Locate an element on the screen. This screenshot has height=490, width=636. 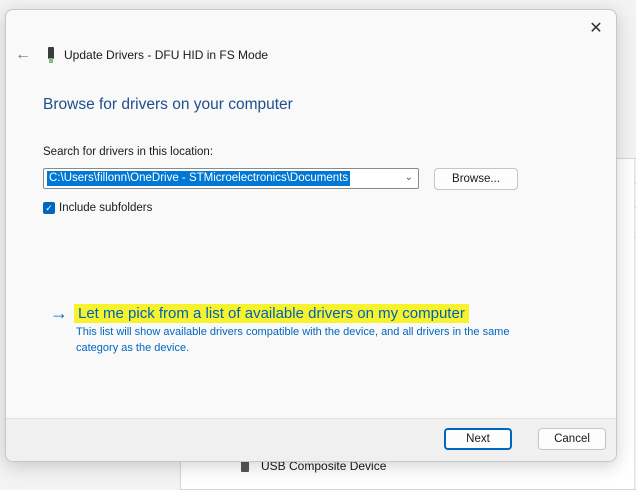
arrow-right-icon: → is located at coordinates (59, 313).